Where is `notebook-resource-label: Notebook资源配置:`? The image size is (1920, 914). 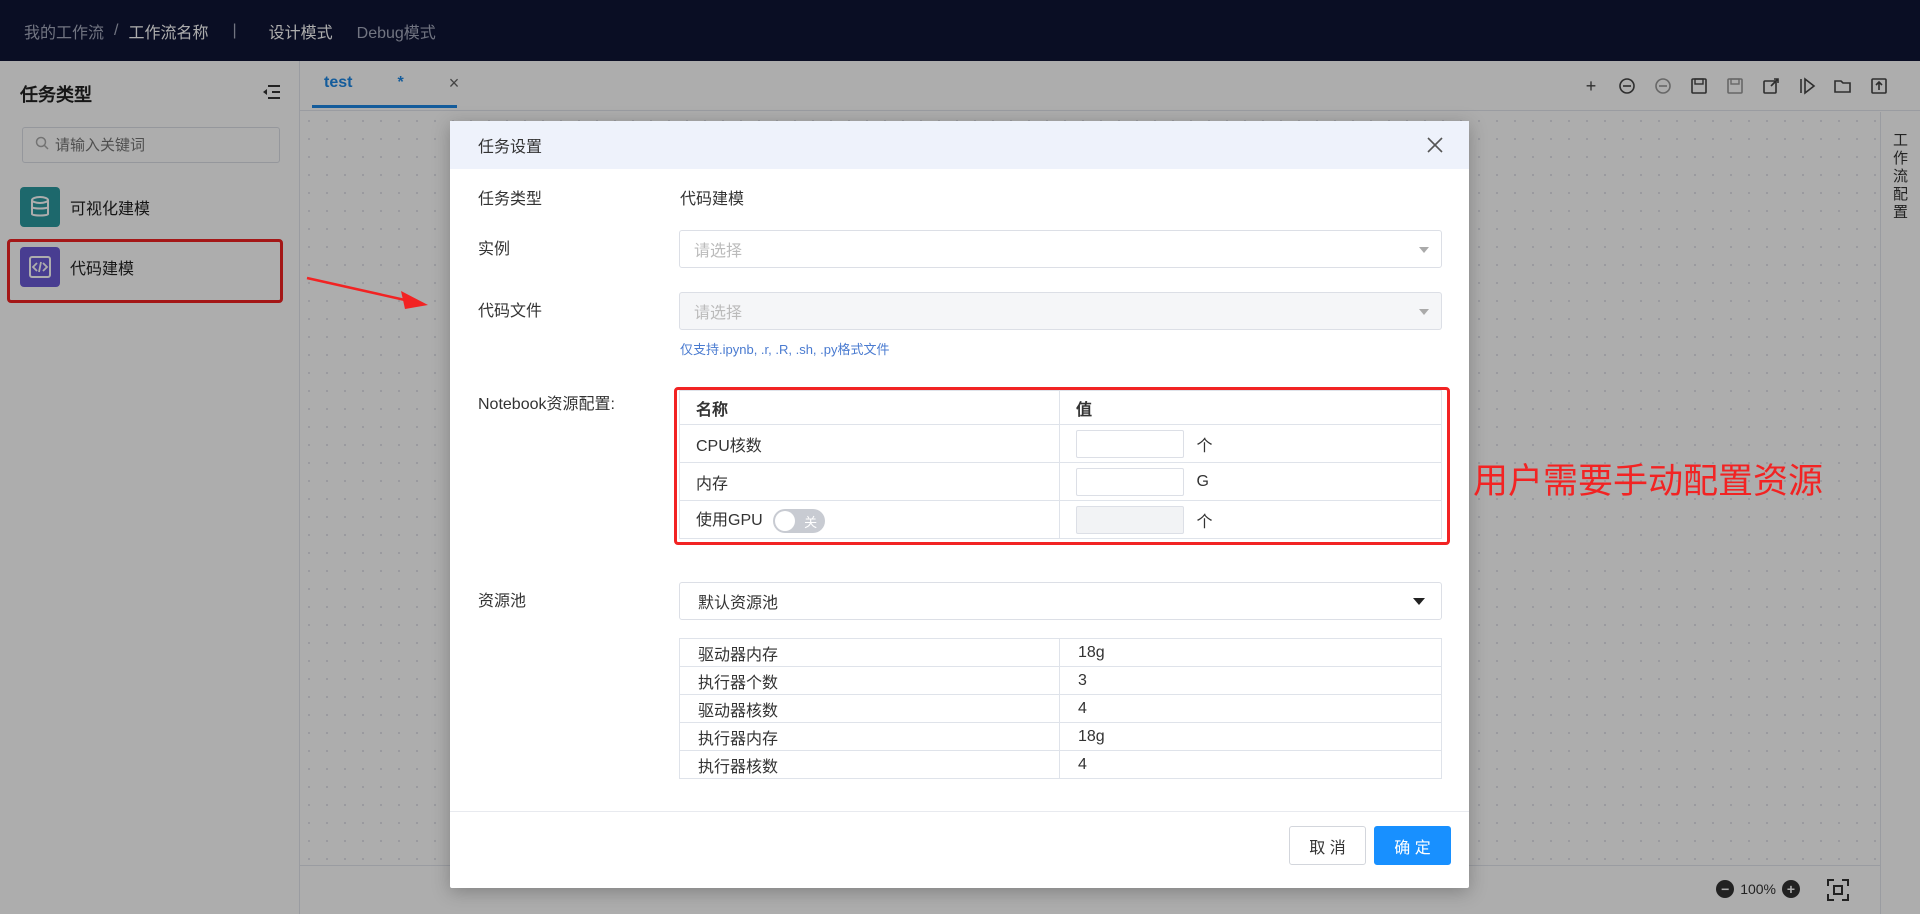 notebook-resource-label: Notebook资源配置: is located at coordinates (546, 404).